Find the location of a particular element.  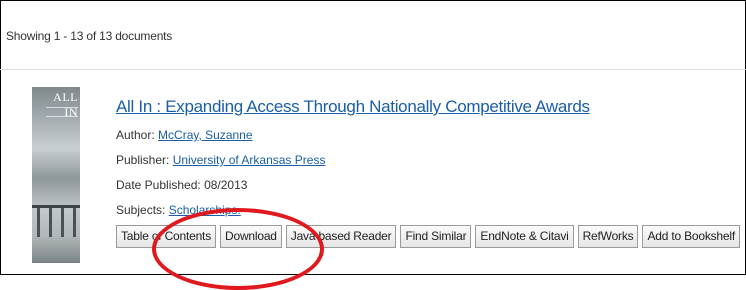

java-based-reader-button: Java based Reader is located at coordinates (341, 236).